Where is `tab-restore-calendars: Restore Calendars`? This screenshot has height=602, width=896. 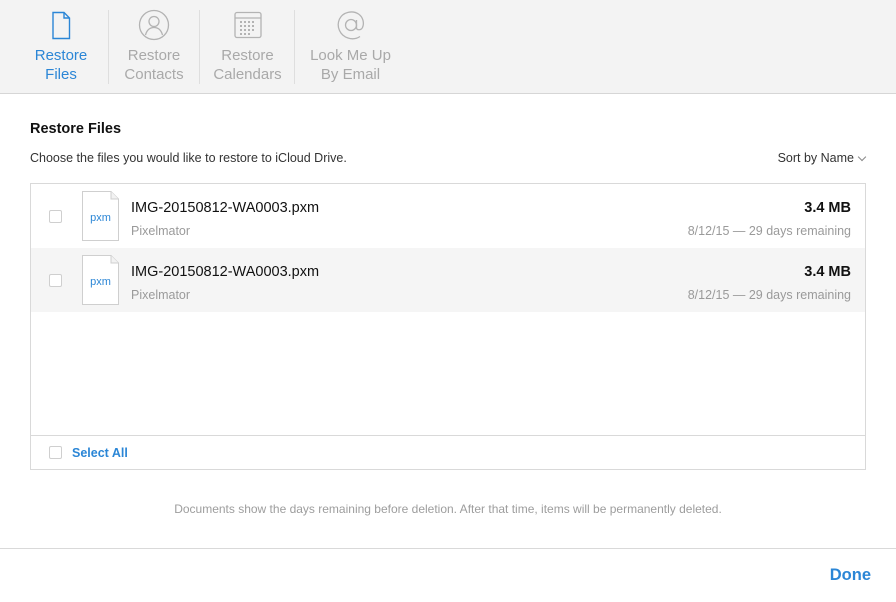 tab-restore-calendars: Restore Calendars is located at coordinates (247, 47).